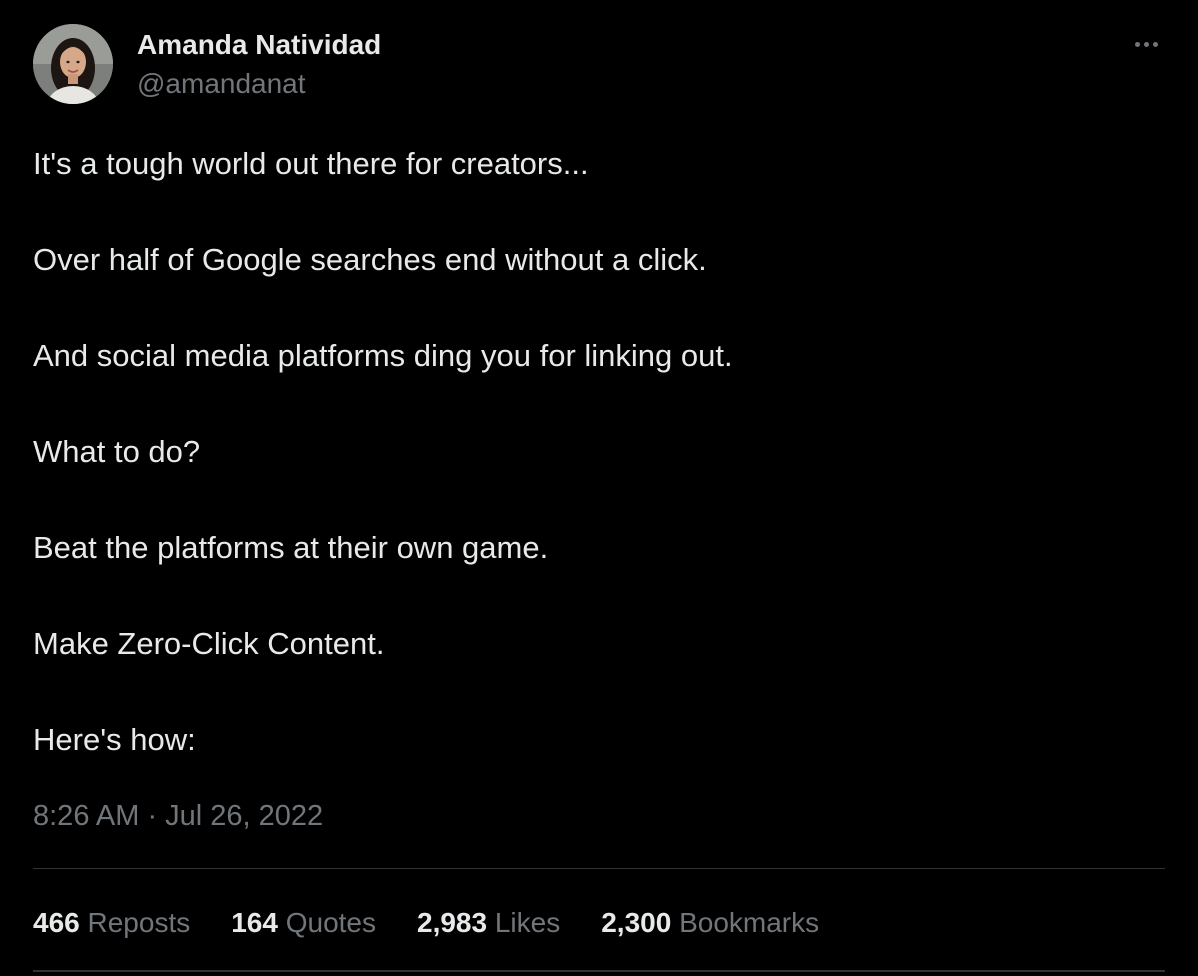 The height and width of the screenshot is (976, 1198). What do you see at coordinates (330, 922) in the screenshot?
I see `quotes-label: Quotes` at bounding box center [330, 922].